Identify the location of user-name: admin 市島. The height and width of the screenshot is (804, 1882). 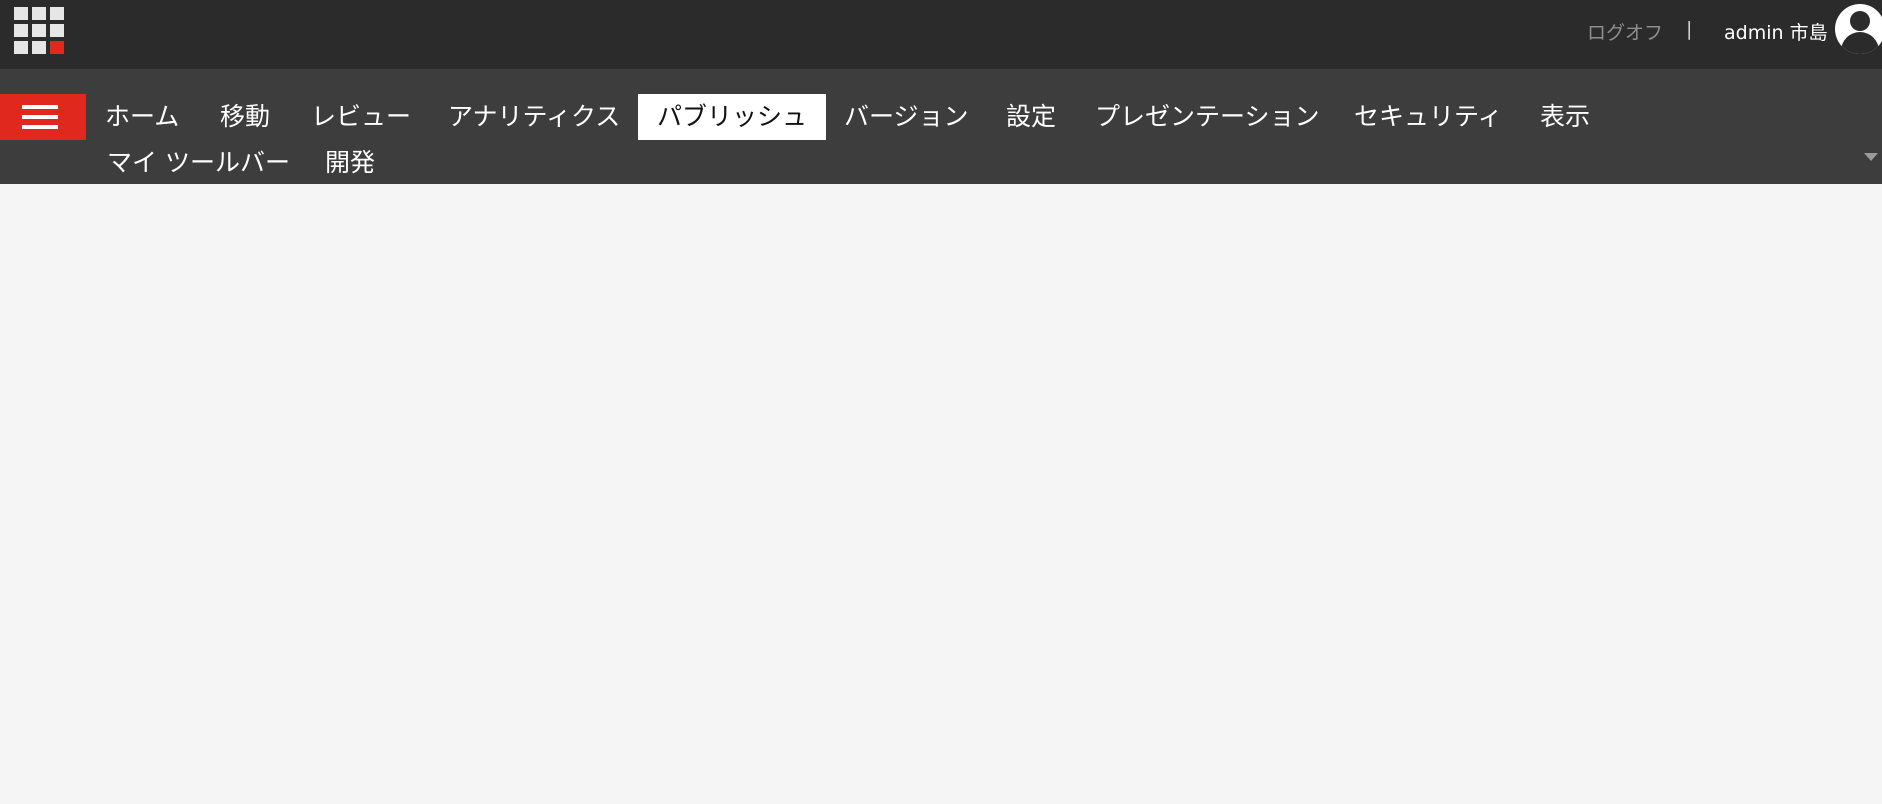
(1776, 31).